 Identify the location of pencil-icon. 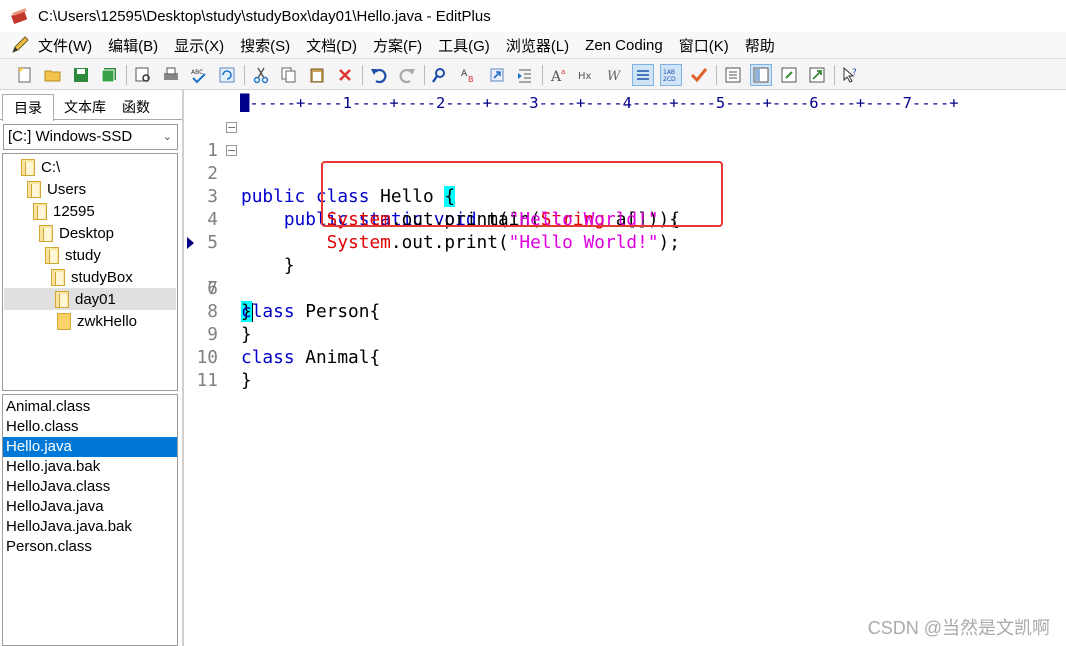
(20, 44).